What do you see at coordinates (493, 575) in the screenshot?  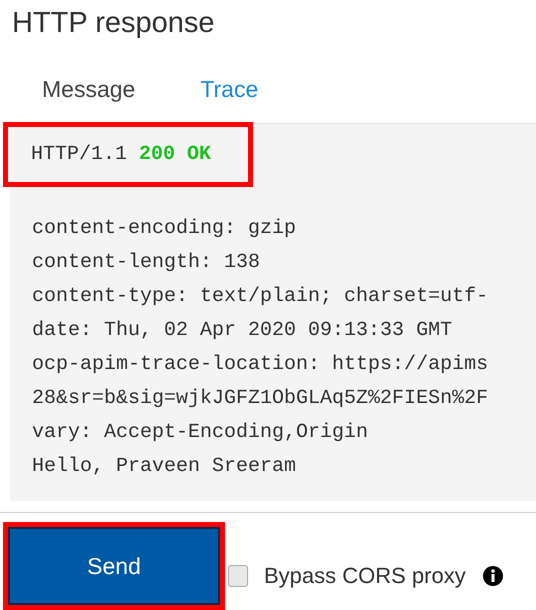 I see `info-icon` at bounding box center [493, 575].